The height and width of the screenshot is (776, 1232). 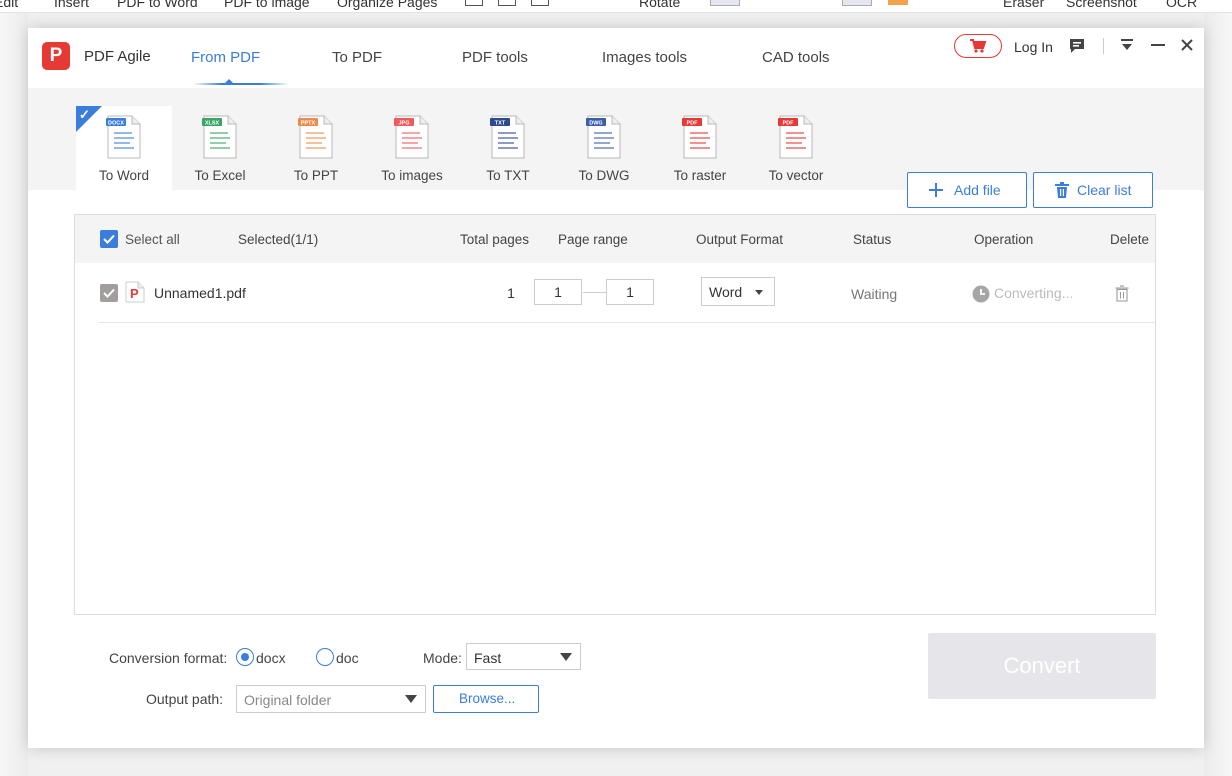 I want to click on page-range-start-input: 1, so click(x=558, y=292).